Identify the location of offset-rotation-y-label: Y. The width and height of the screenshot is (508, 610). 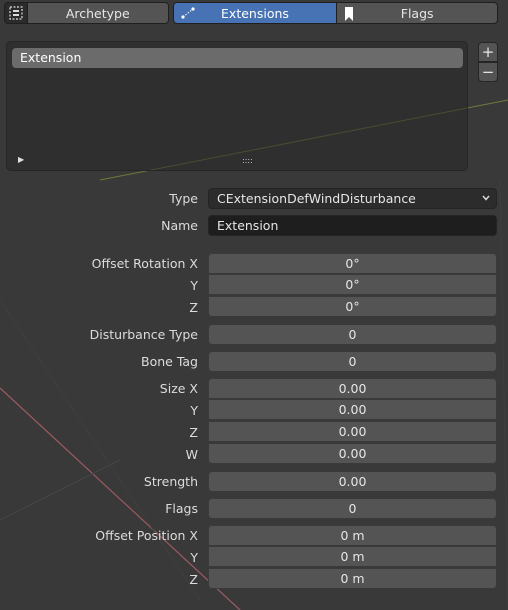
(194, 285).